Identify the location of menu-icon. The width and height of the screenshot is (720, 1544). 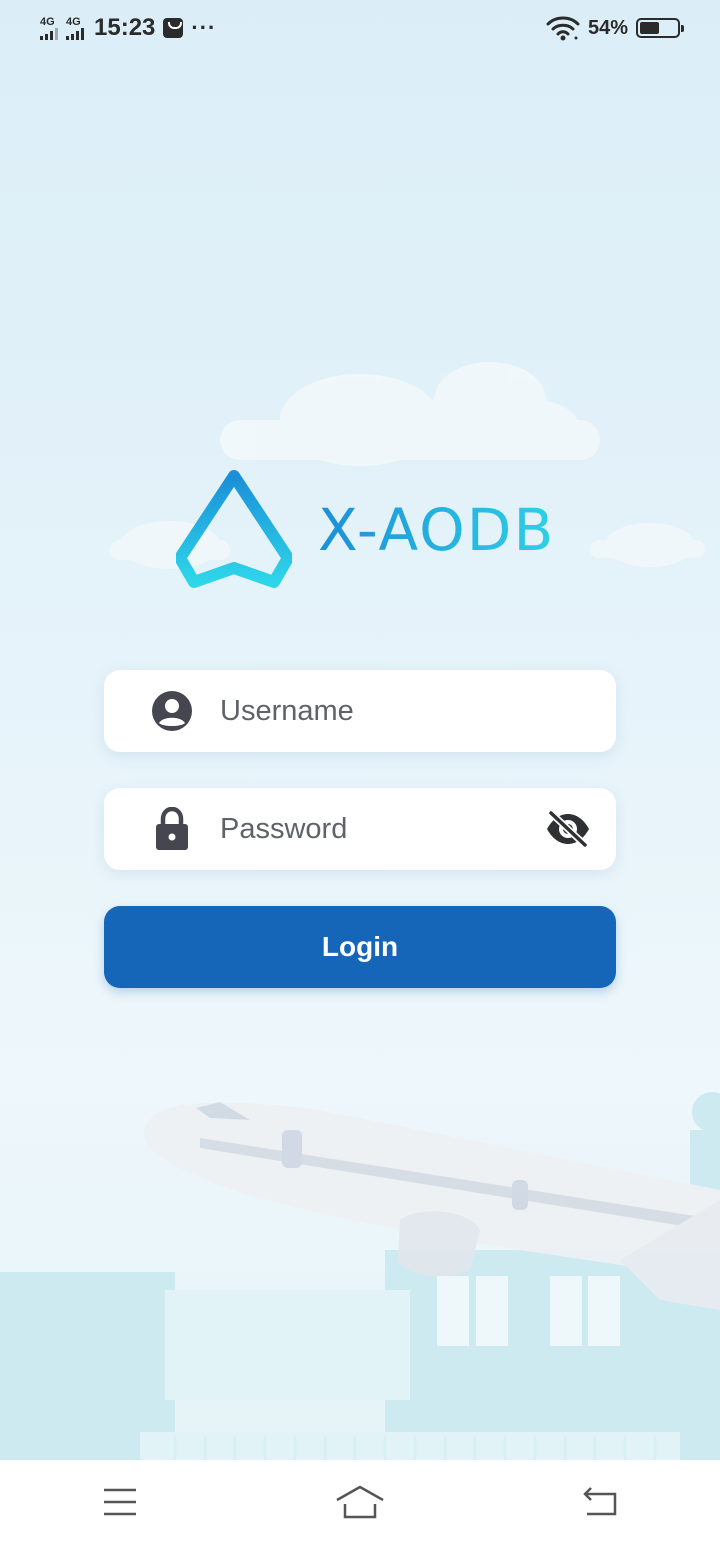
(120, 1502).